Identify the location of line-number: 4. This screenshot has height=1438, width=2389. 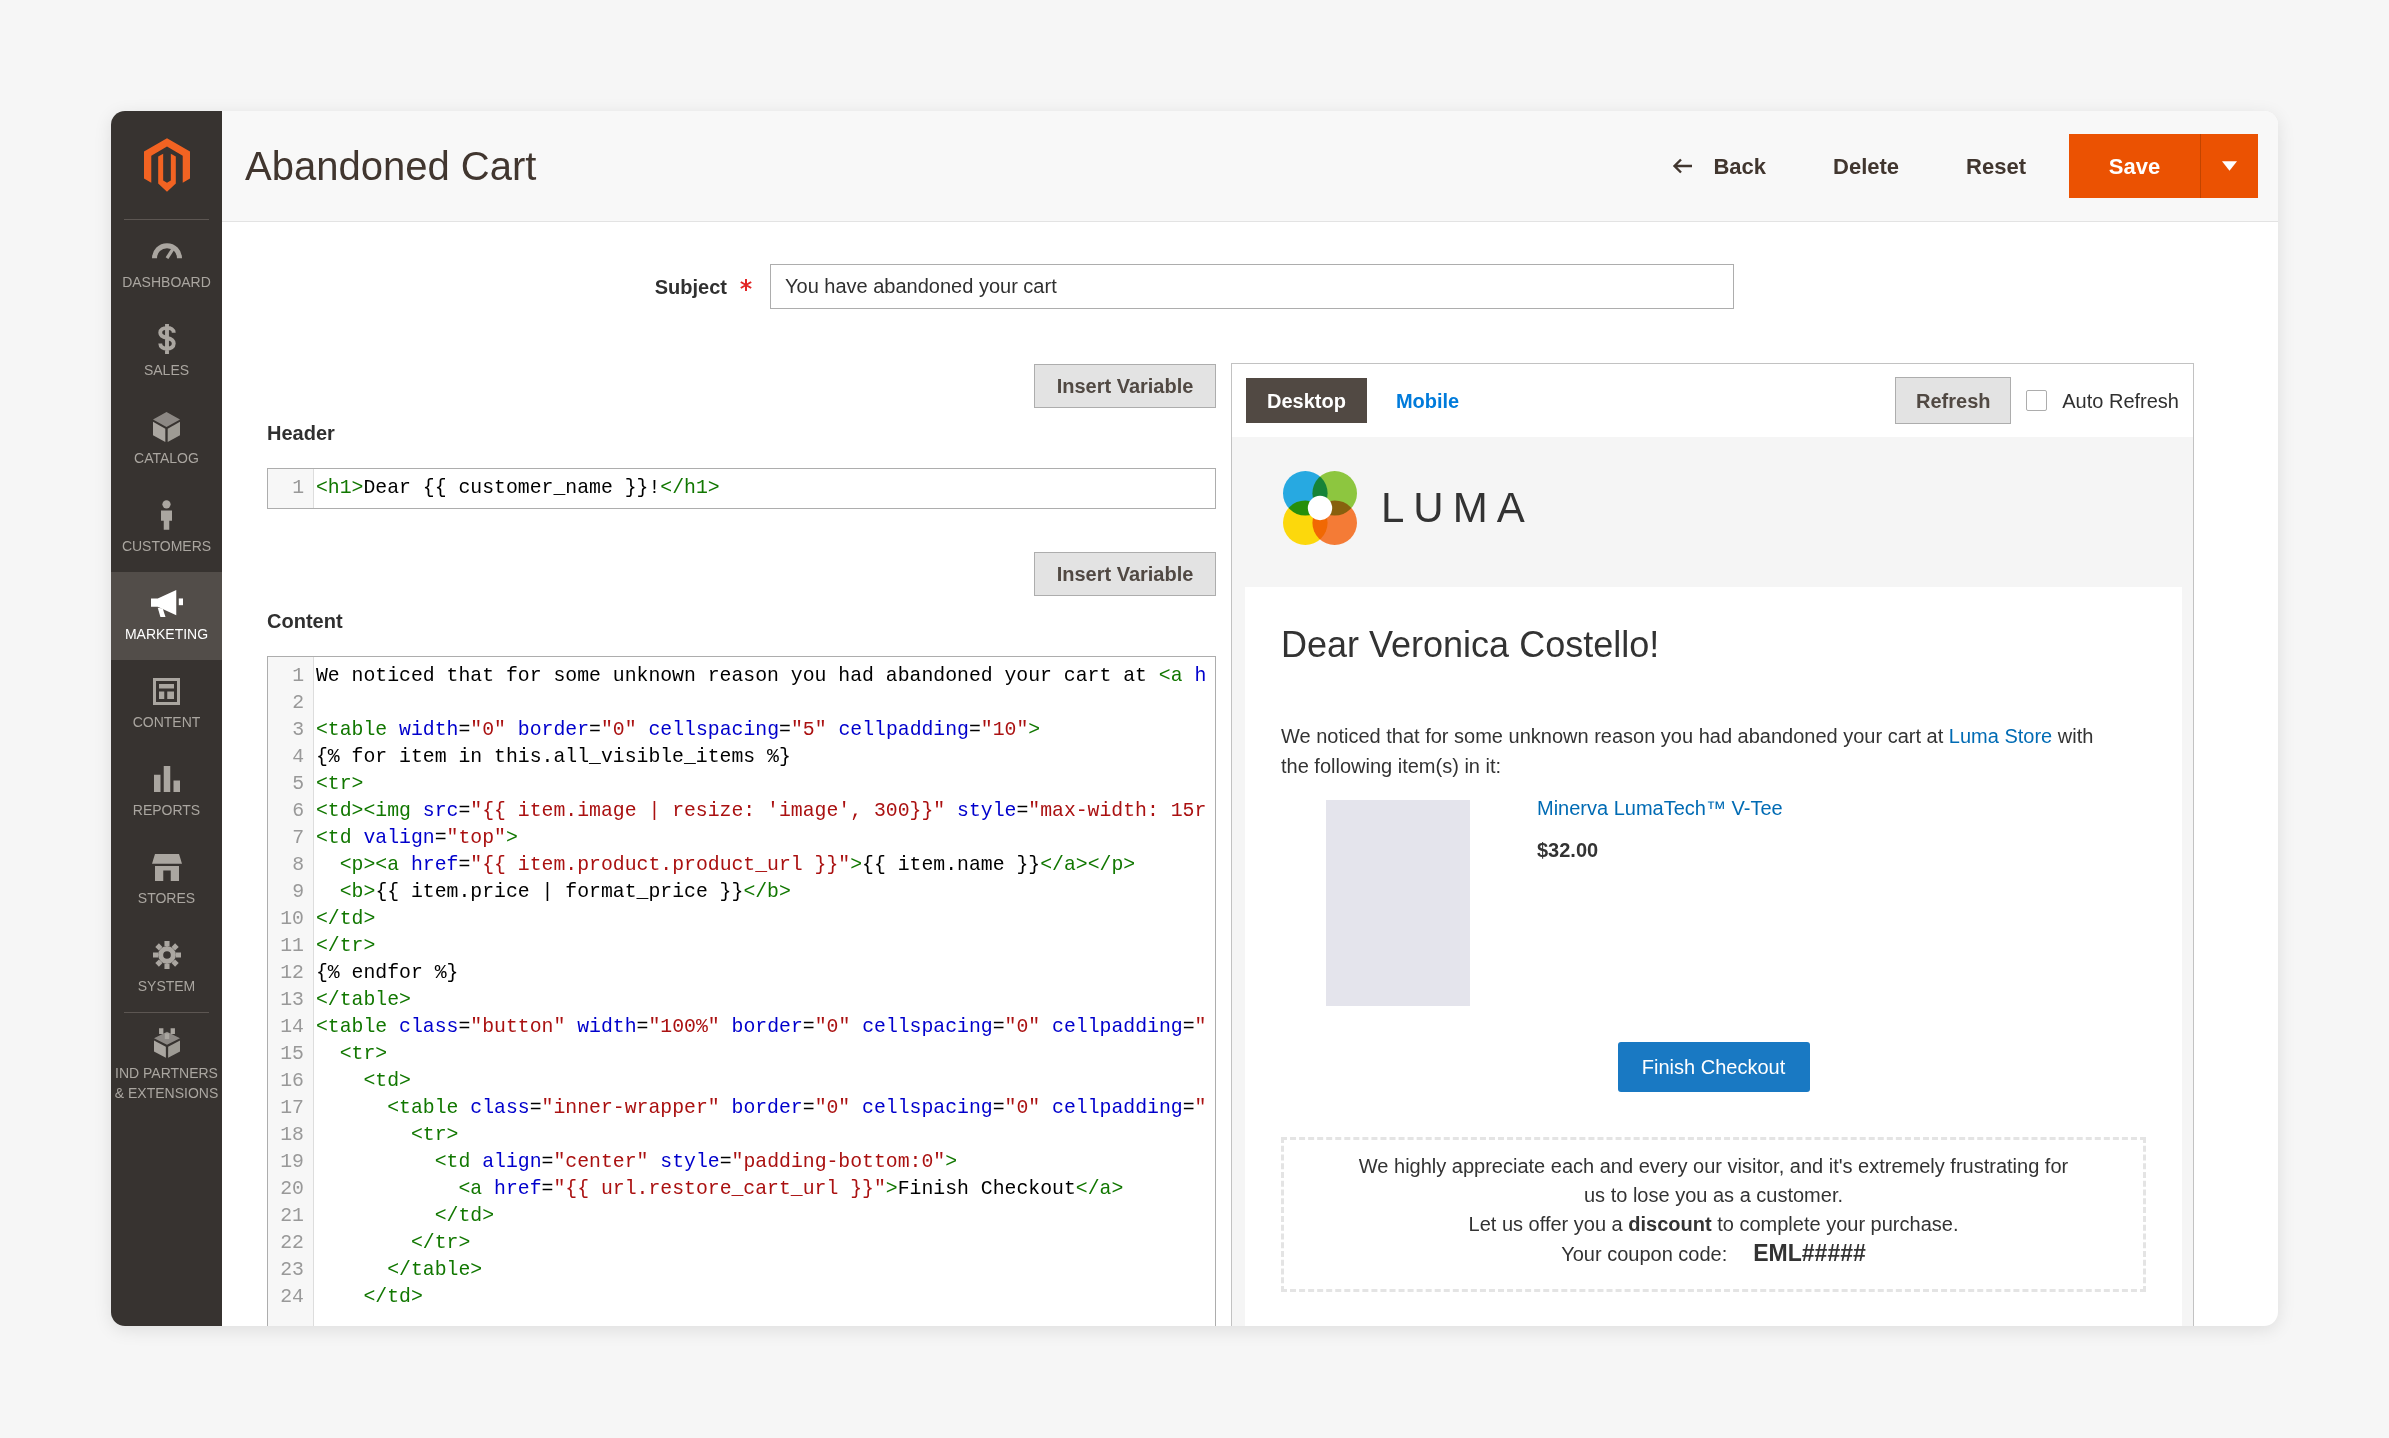
(298, 757).